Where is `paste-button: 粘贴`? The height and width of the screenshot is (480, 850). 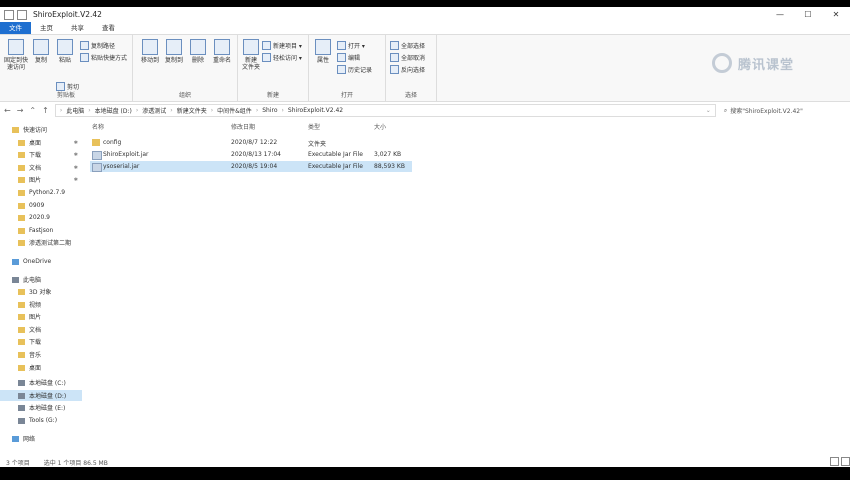
paste-button: 粘贴 is located at coordinates (65, 51).